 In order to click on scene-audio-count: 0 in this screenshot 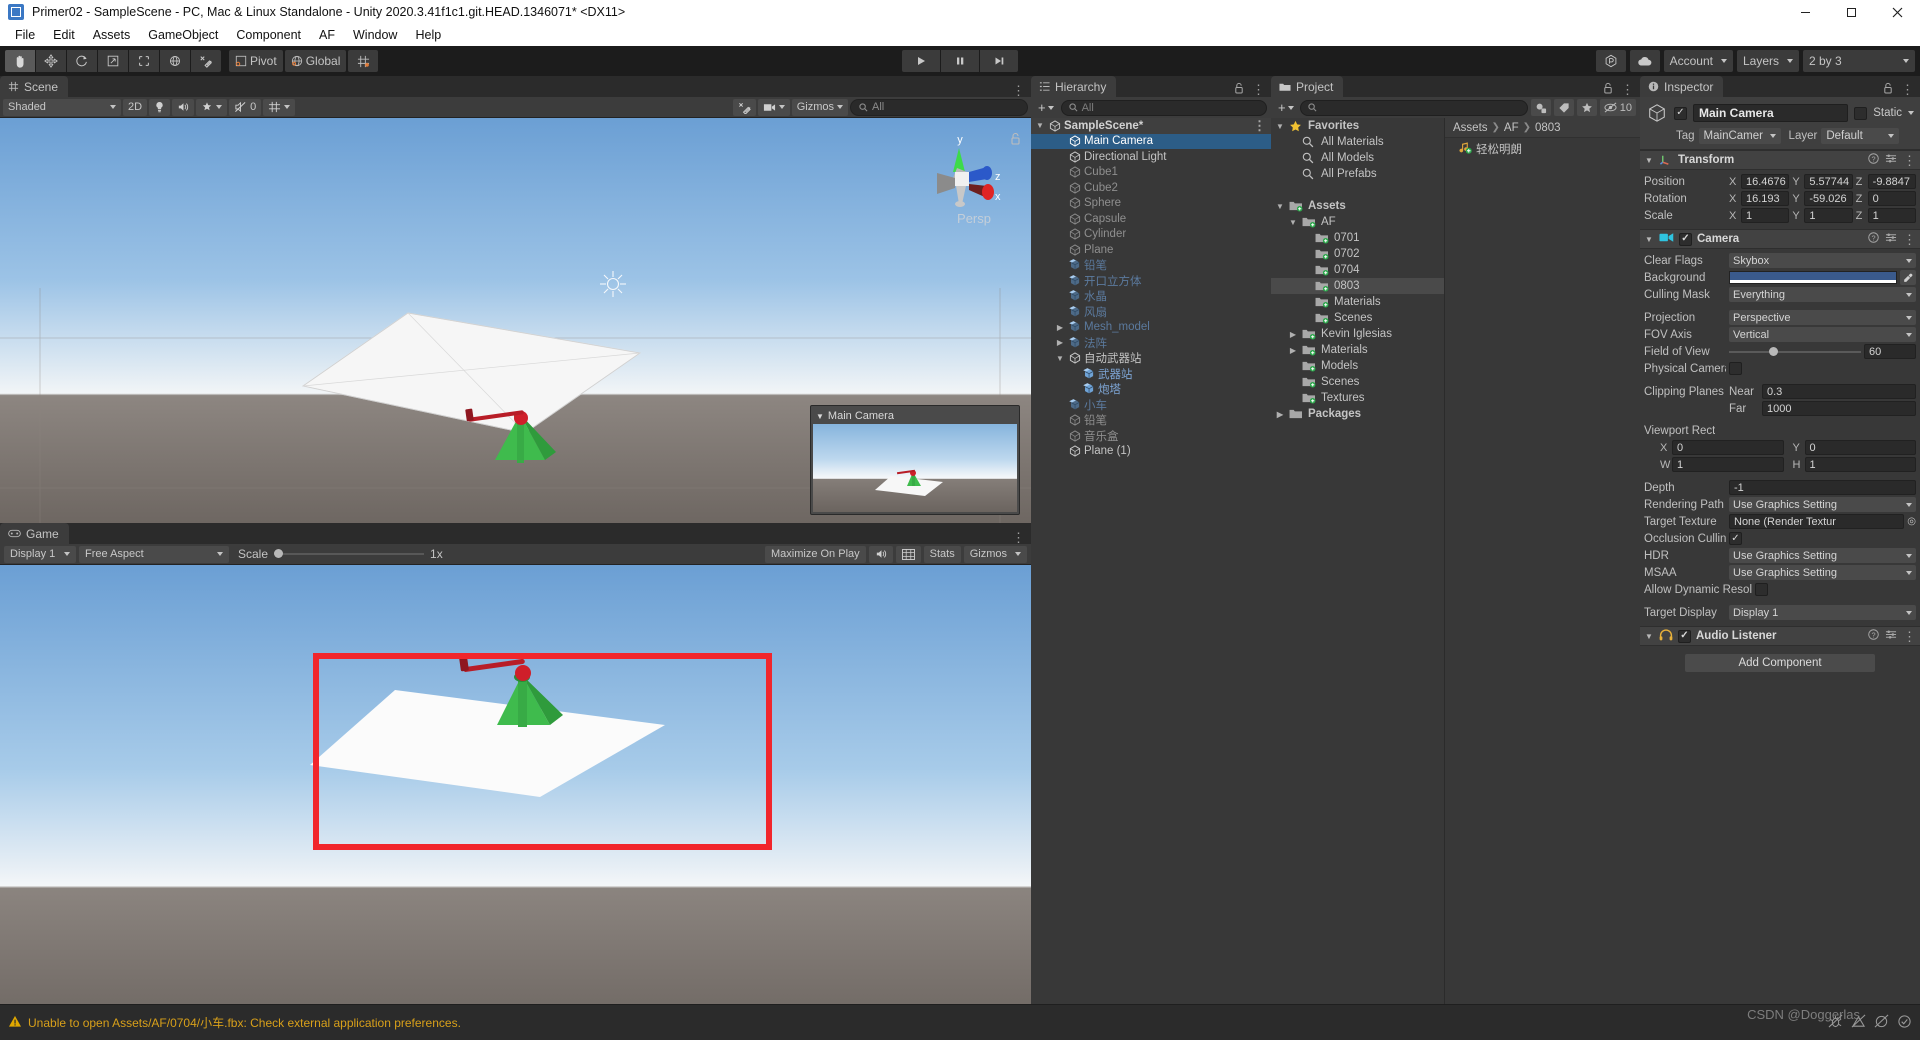, I will do `click(245, 107)`.